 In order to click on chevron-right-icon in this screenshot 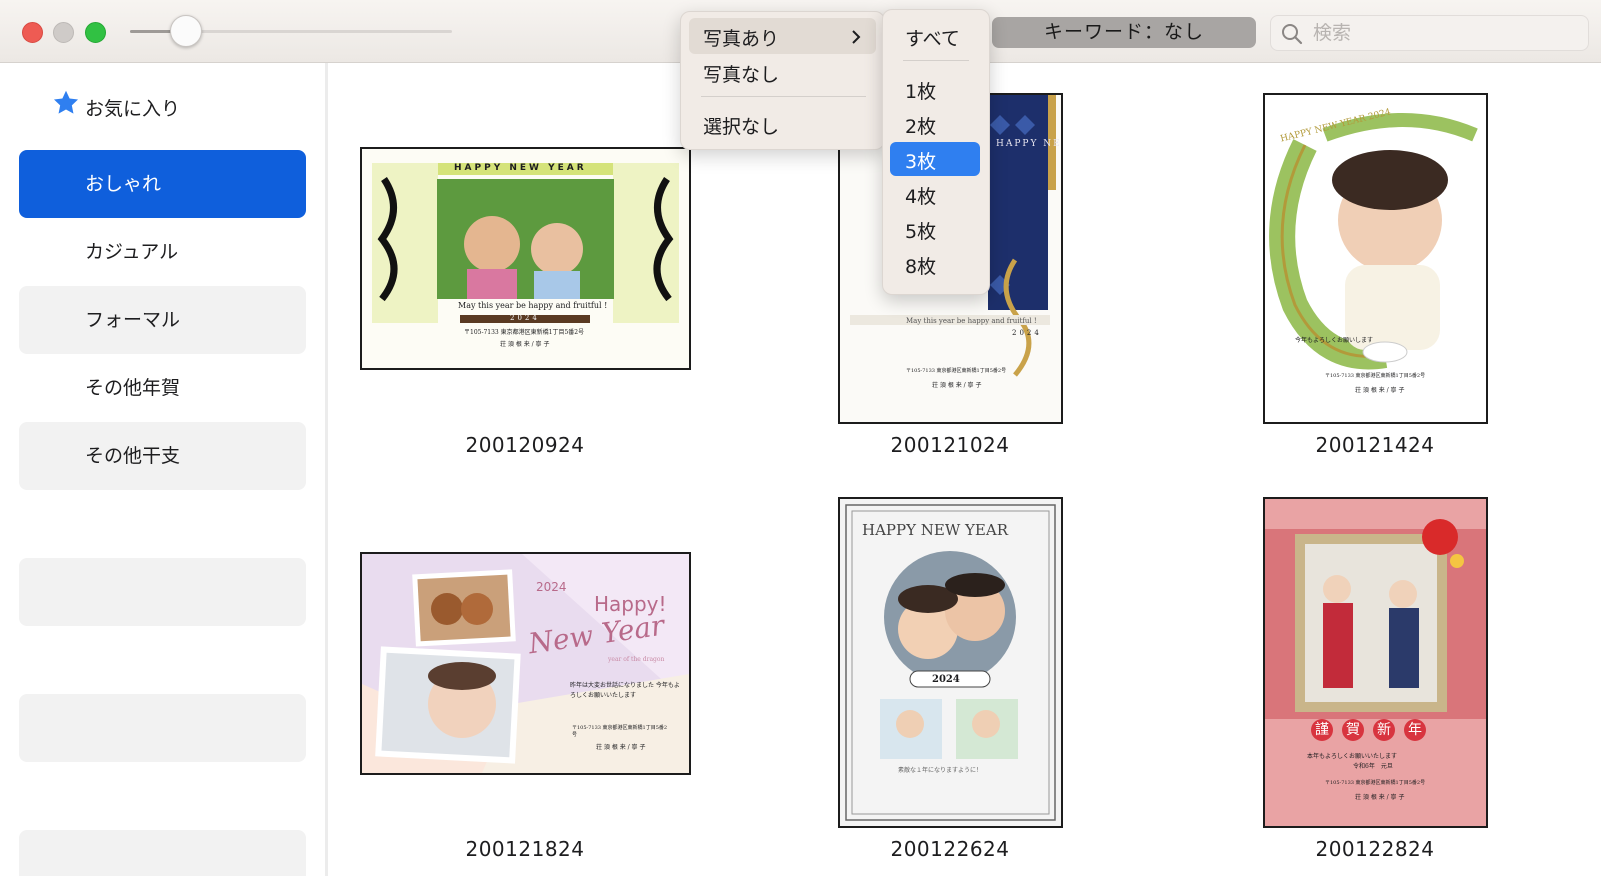, I will do `click(856, 37)`.